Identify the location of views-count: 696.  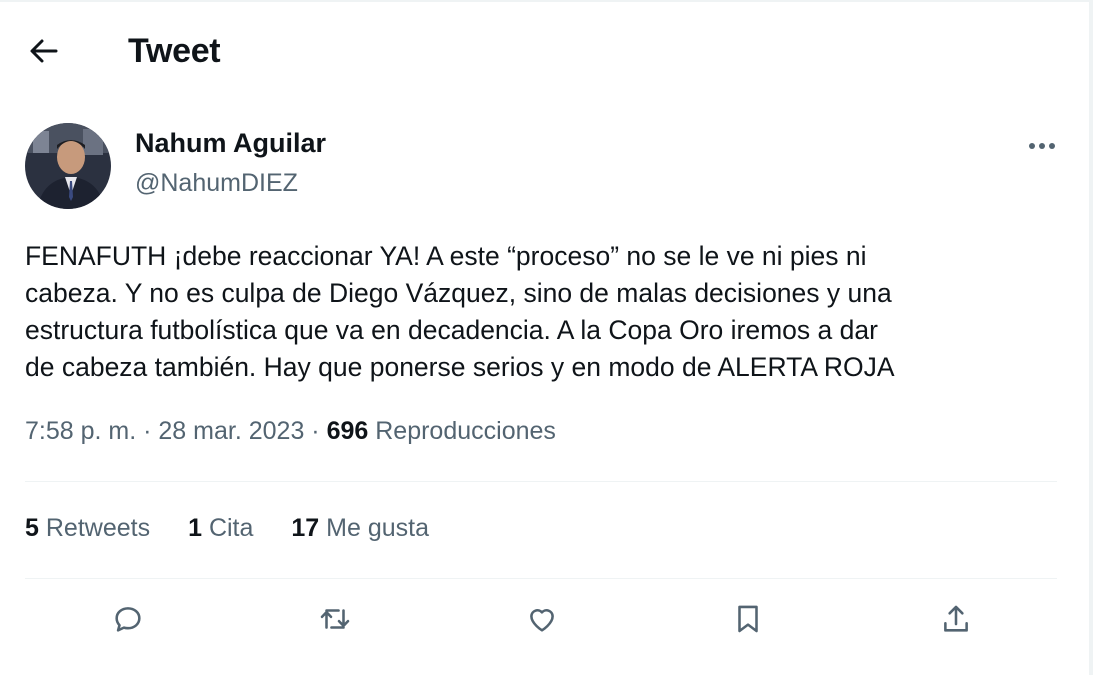
(347, 431).